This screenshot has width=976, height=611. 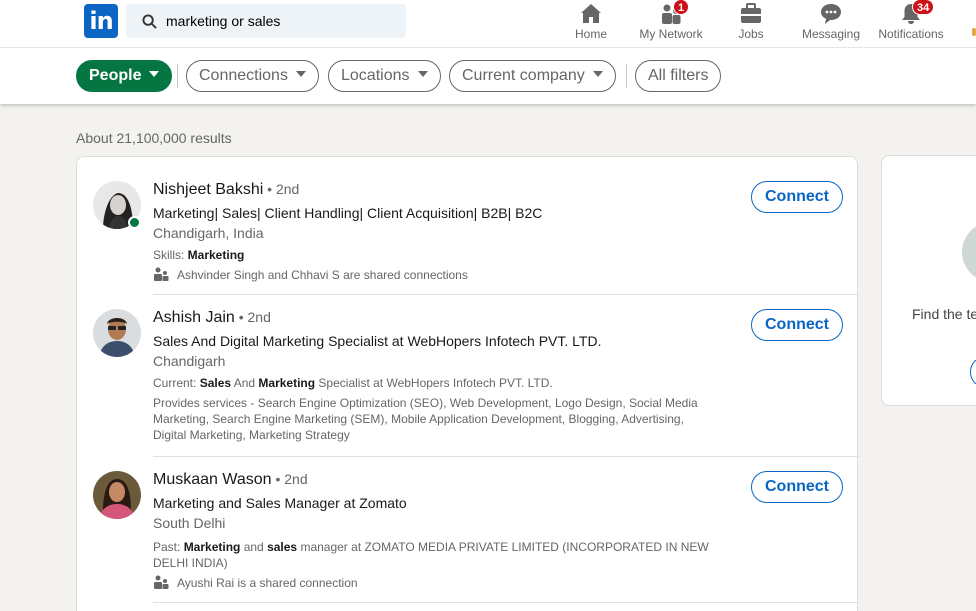 What do you see at coordinates (212, 479) in the screenshot?
I see `result-name-text: Muskaan Wason` at bounding box center [212, 479].